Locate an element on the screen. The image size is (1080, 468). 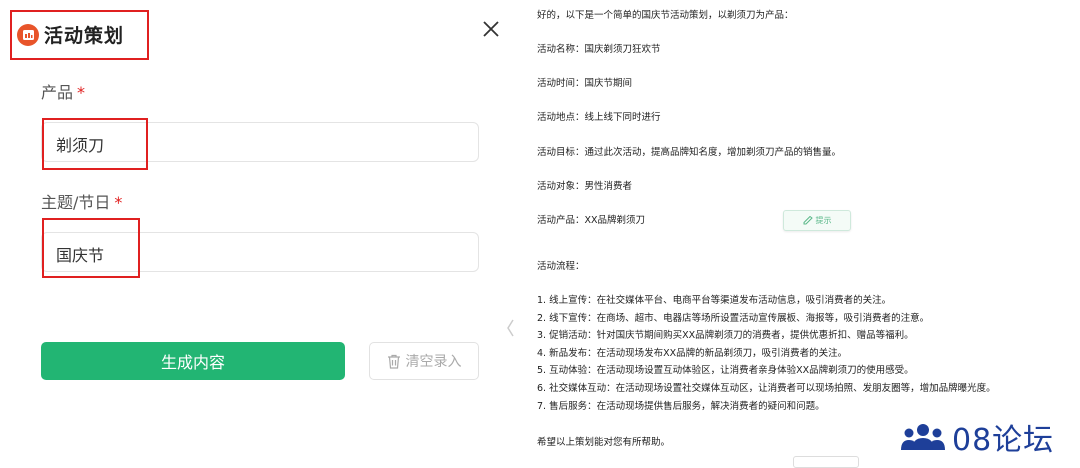
result-line: 1. 线上宣传：在社交媒体平台、电商平台等渠道发布活动信息，吸引消费者的关注。 is located at coordinates (714, 300).